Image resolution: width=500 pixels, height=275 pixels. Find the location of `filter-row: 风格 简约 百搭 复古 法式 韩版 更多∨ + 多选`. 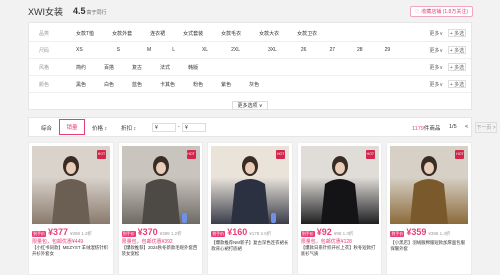

filter-row: 风格 简约 百搭 复古 法式 韩版 更多∨ + 多选 is located at coordinates (250, 67).